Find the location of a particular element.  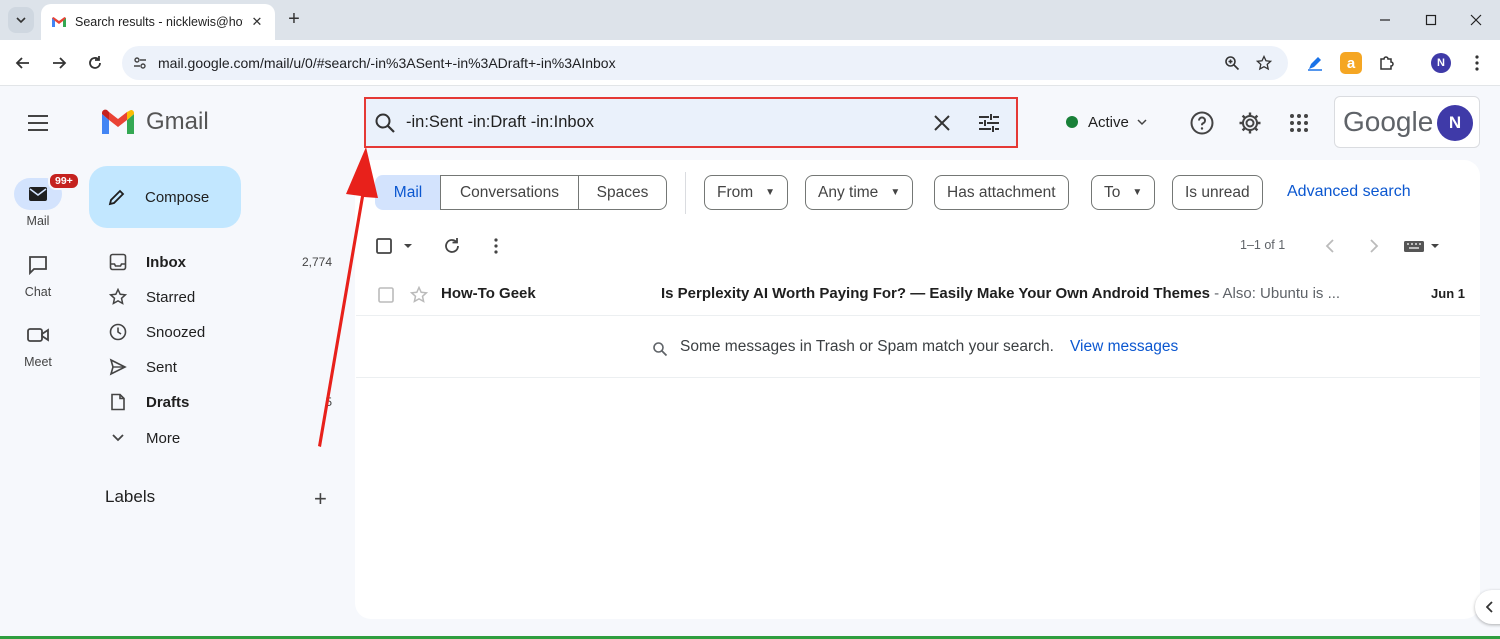

search-options-icon is located at coordinates (989, 123).